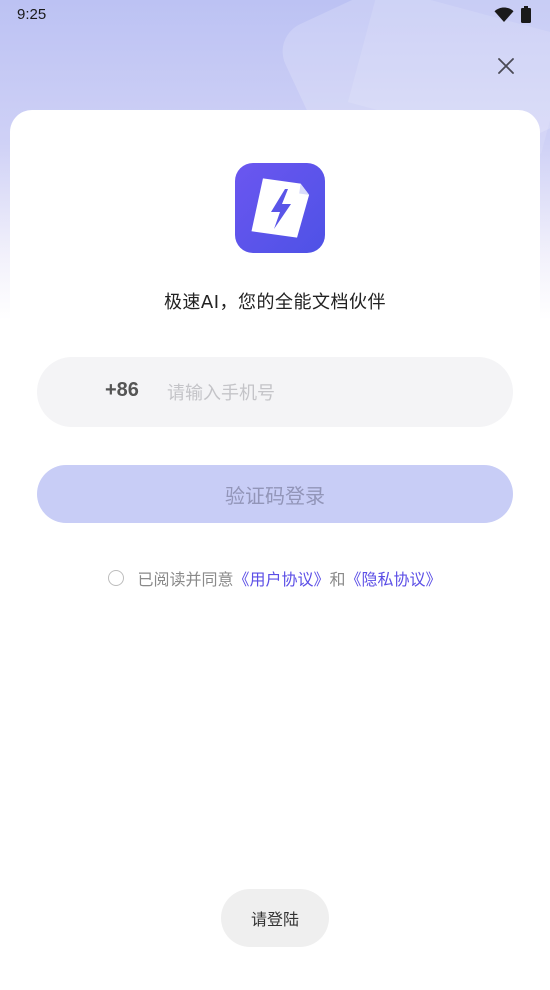 The image size is (550, 990). I want to click on agreement-checkbox, so click(116, 578).